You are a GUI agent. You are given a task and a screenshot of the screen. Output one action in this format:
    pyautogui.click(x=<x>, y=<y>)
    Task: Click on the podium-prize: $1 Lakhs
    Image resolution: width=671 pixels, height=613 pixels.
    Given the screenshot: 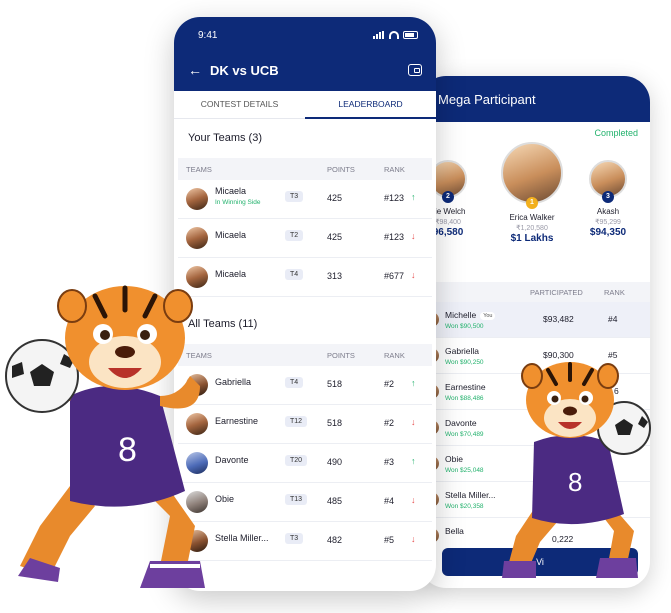 What is the action you would take?
    pyautogui.click(x=532, y=238)
    